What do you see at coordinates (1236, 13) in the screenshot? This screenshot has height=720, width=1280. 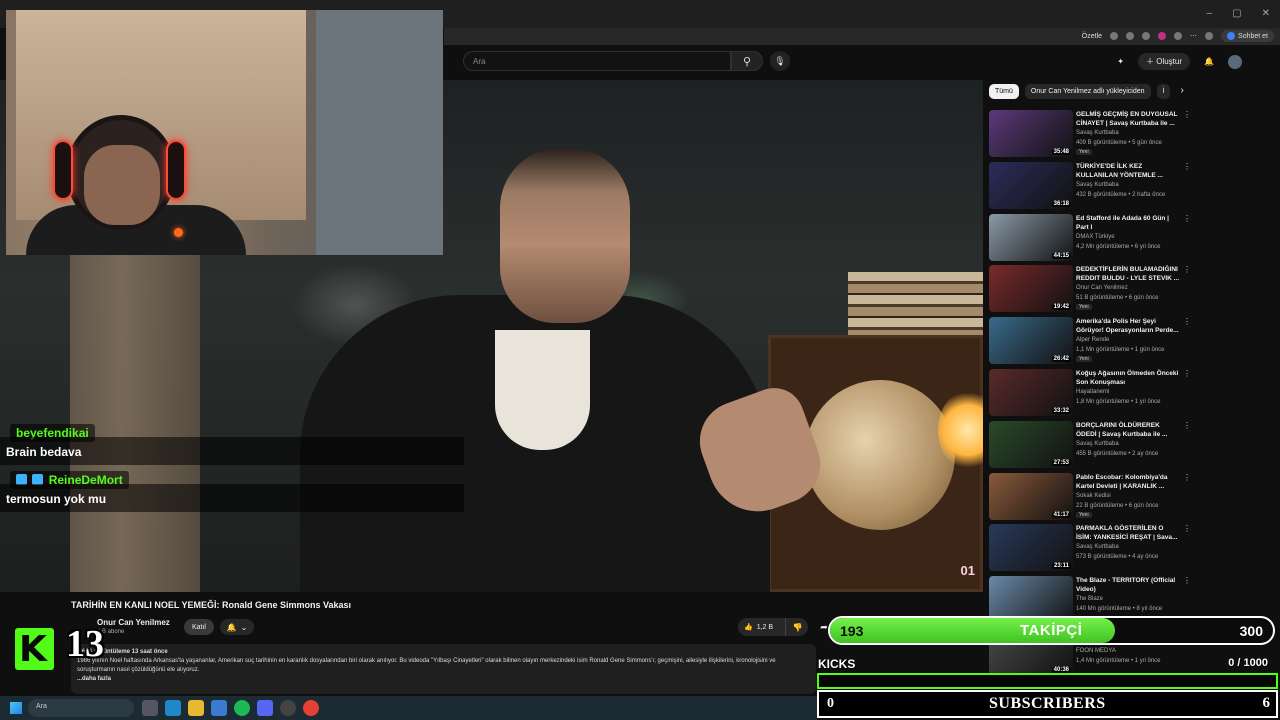 I see `maximize-icon: ▢` at bounding box center [1236, 13].